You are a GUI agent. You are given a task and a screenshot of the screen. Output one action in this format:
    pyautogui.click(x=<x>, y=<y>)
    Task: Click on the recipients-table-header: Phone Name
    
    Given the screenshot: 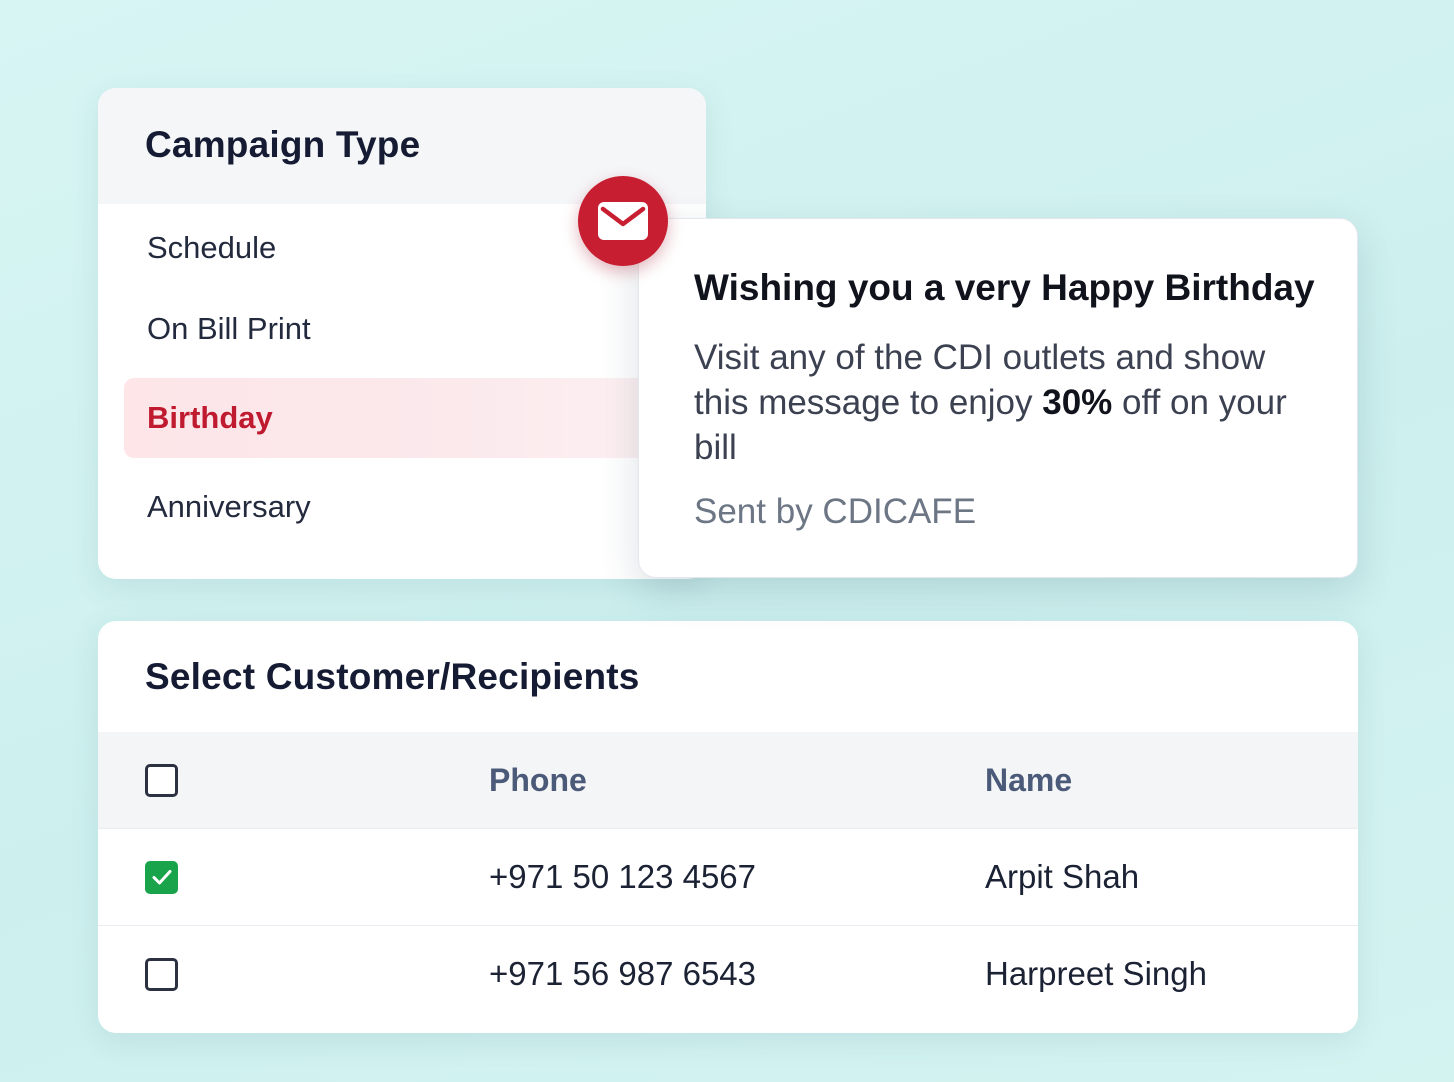 What is the action you would take?
    pyautogui.click(x=728, y=780)
    